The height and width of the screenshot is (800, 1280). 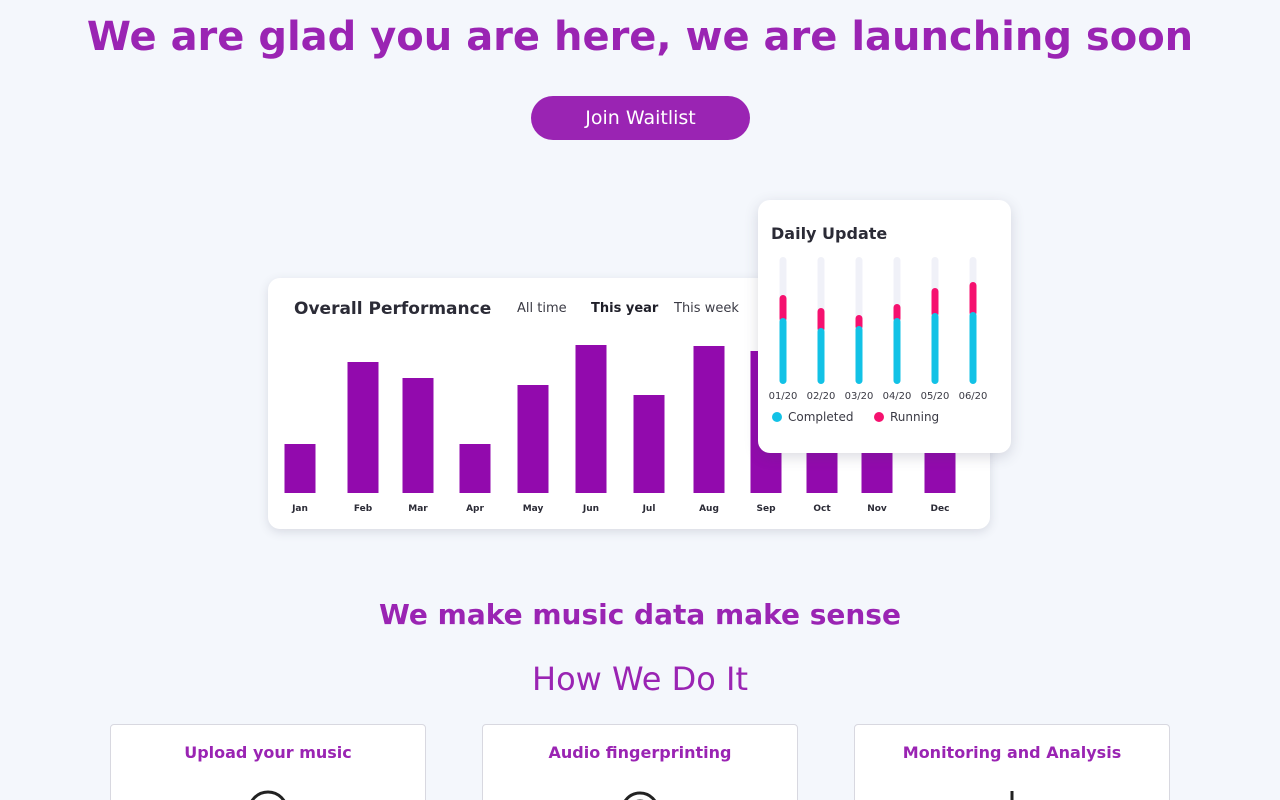 I want to click on x-tick-label: Jan, so click(x=299, y=509).